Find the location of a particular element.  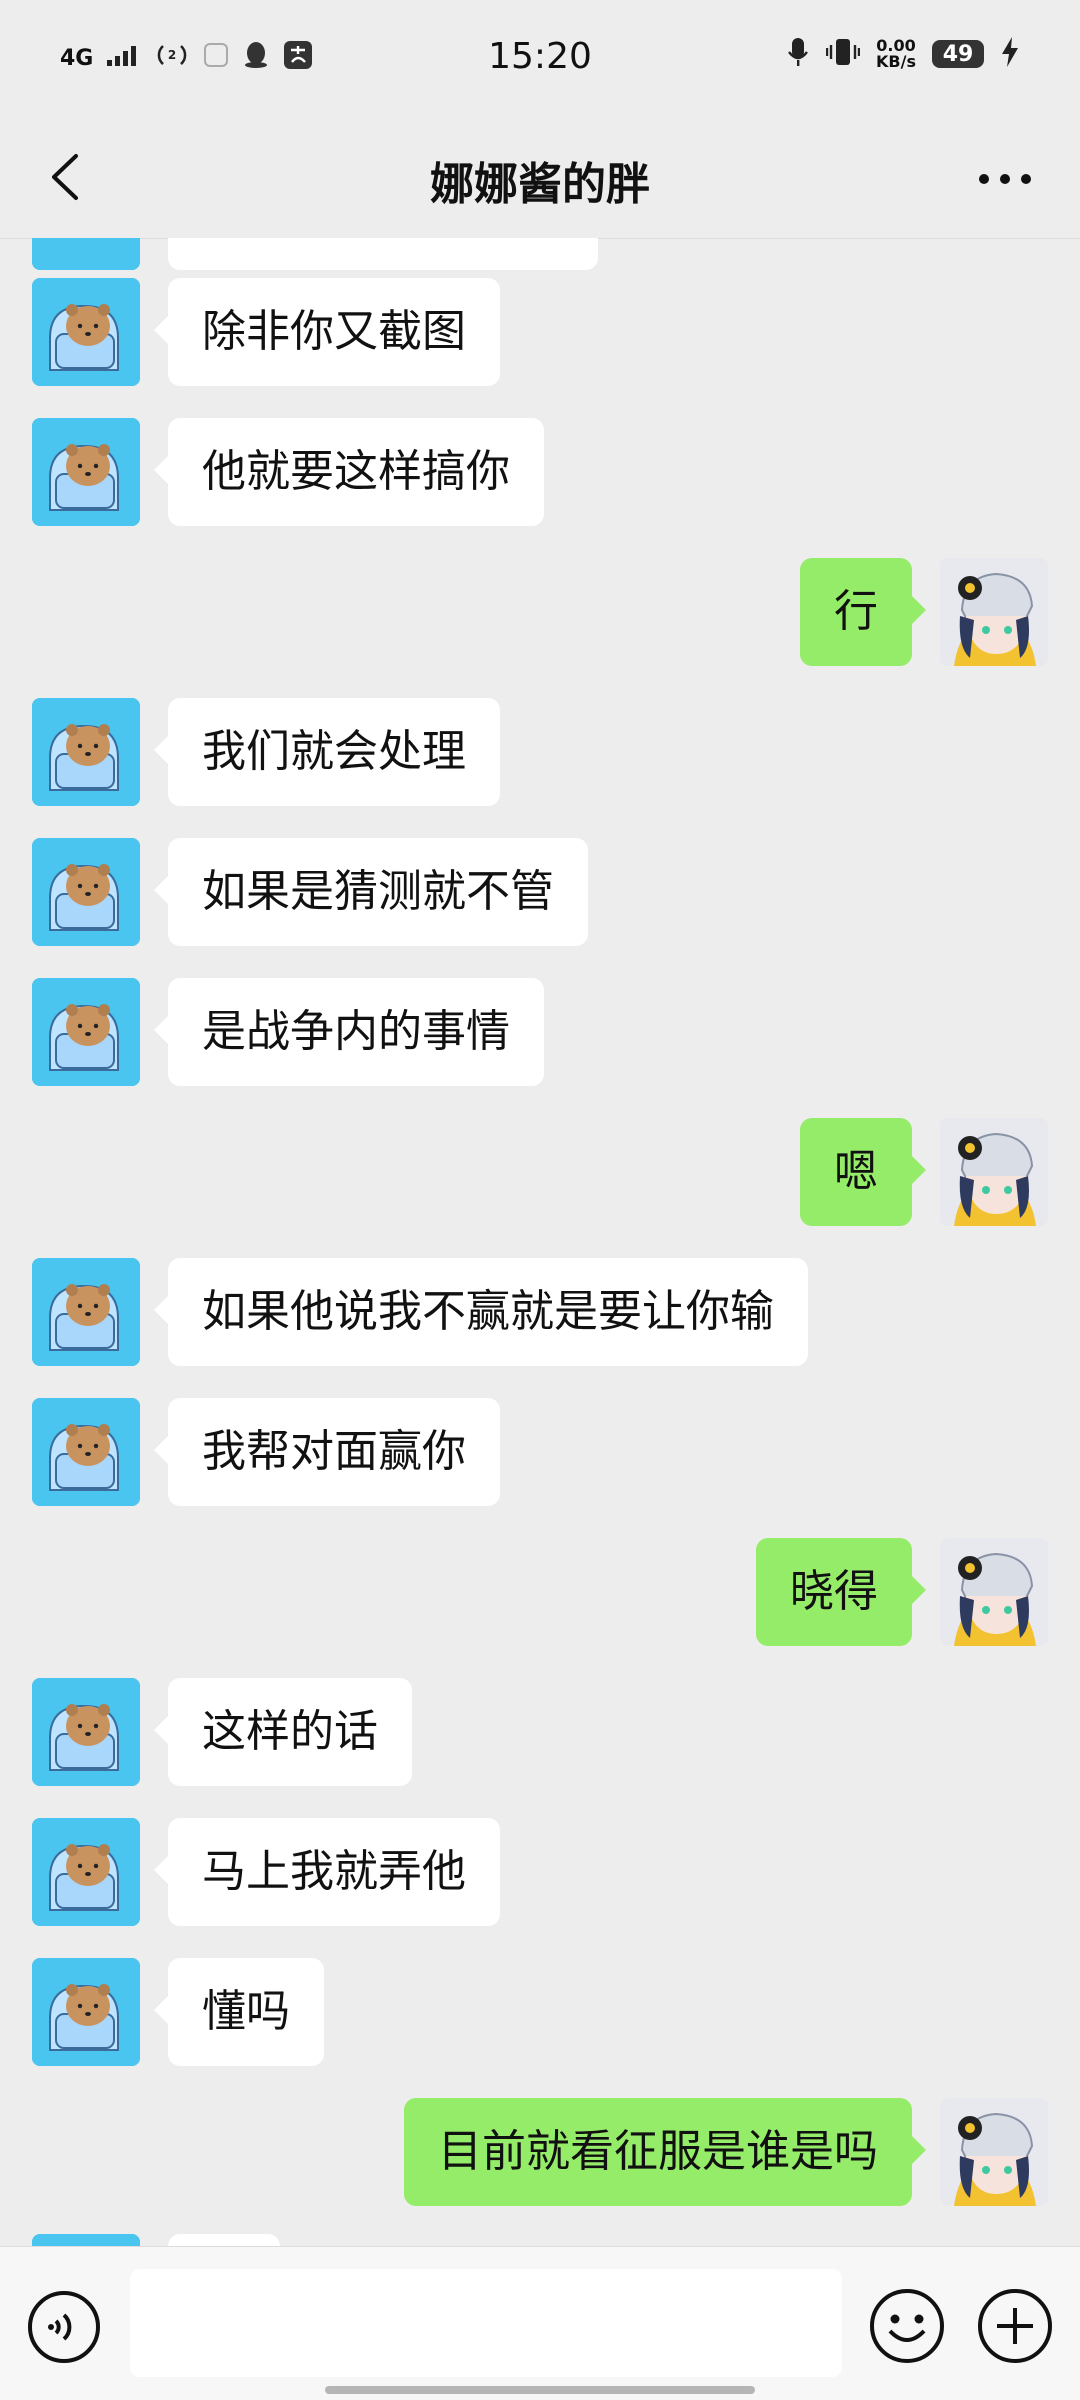

message-bubble: 是战争内的事情 is located at coordinates (349, 1032).